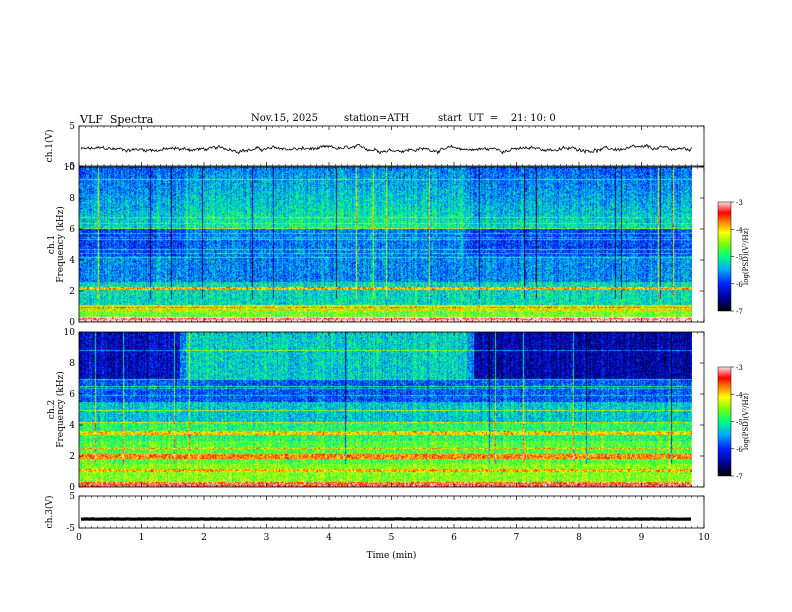  What do you see at coordinates (642, 538) in the screenshot?
I see `x-tick-label: 9` at bounding box center [642, 538].